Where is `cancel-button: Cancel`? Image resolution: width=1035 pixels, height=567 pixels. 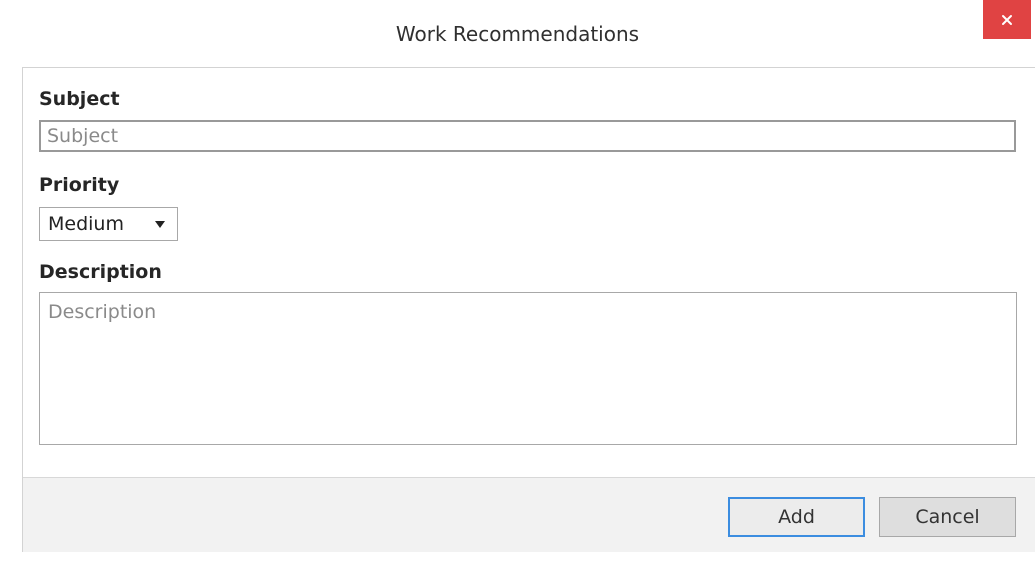
cancel-button: Cancel is located at coordinates (947, 517).